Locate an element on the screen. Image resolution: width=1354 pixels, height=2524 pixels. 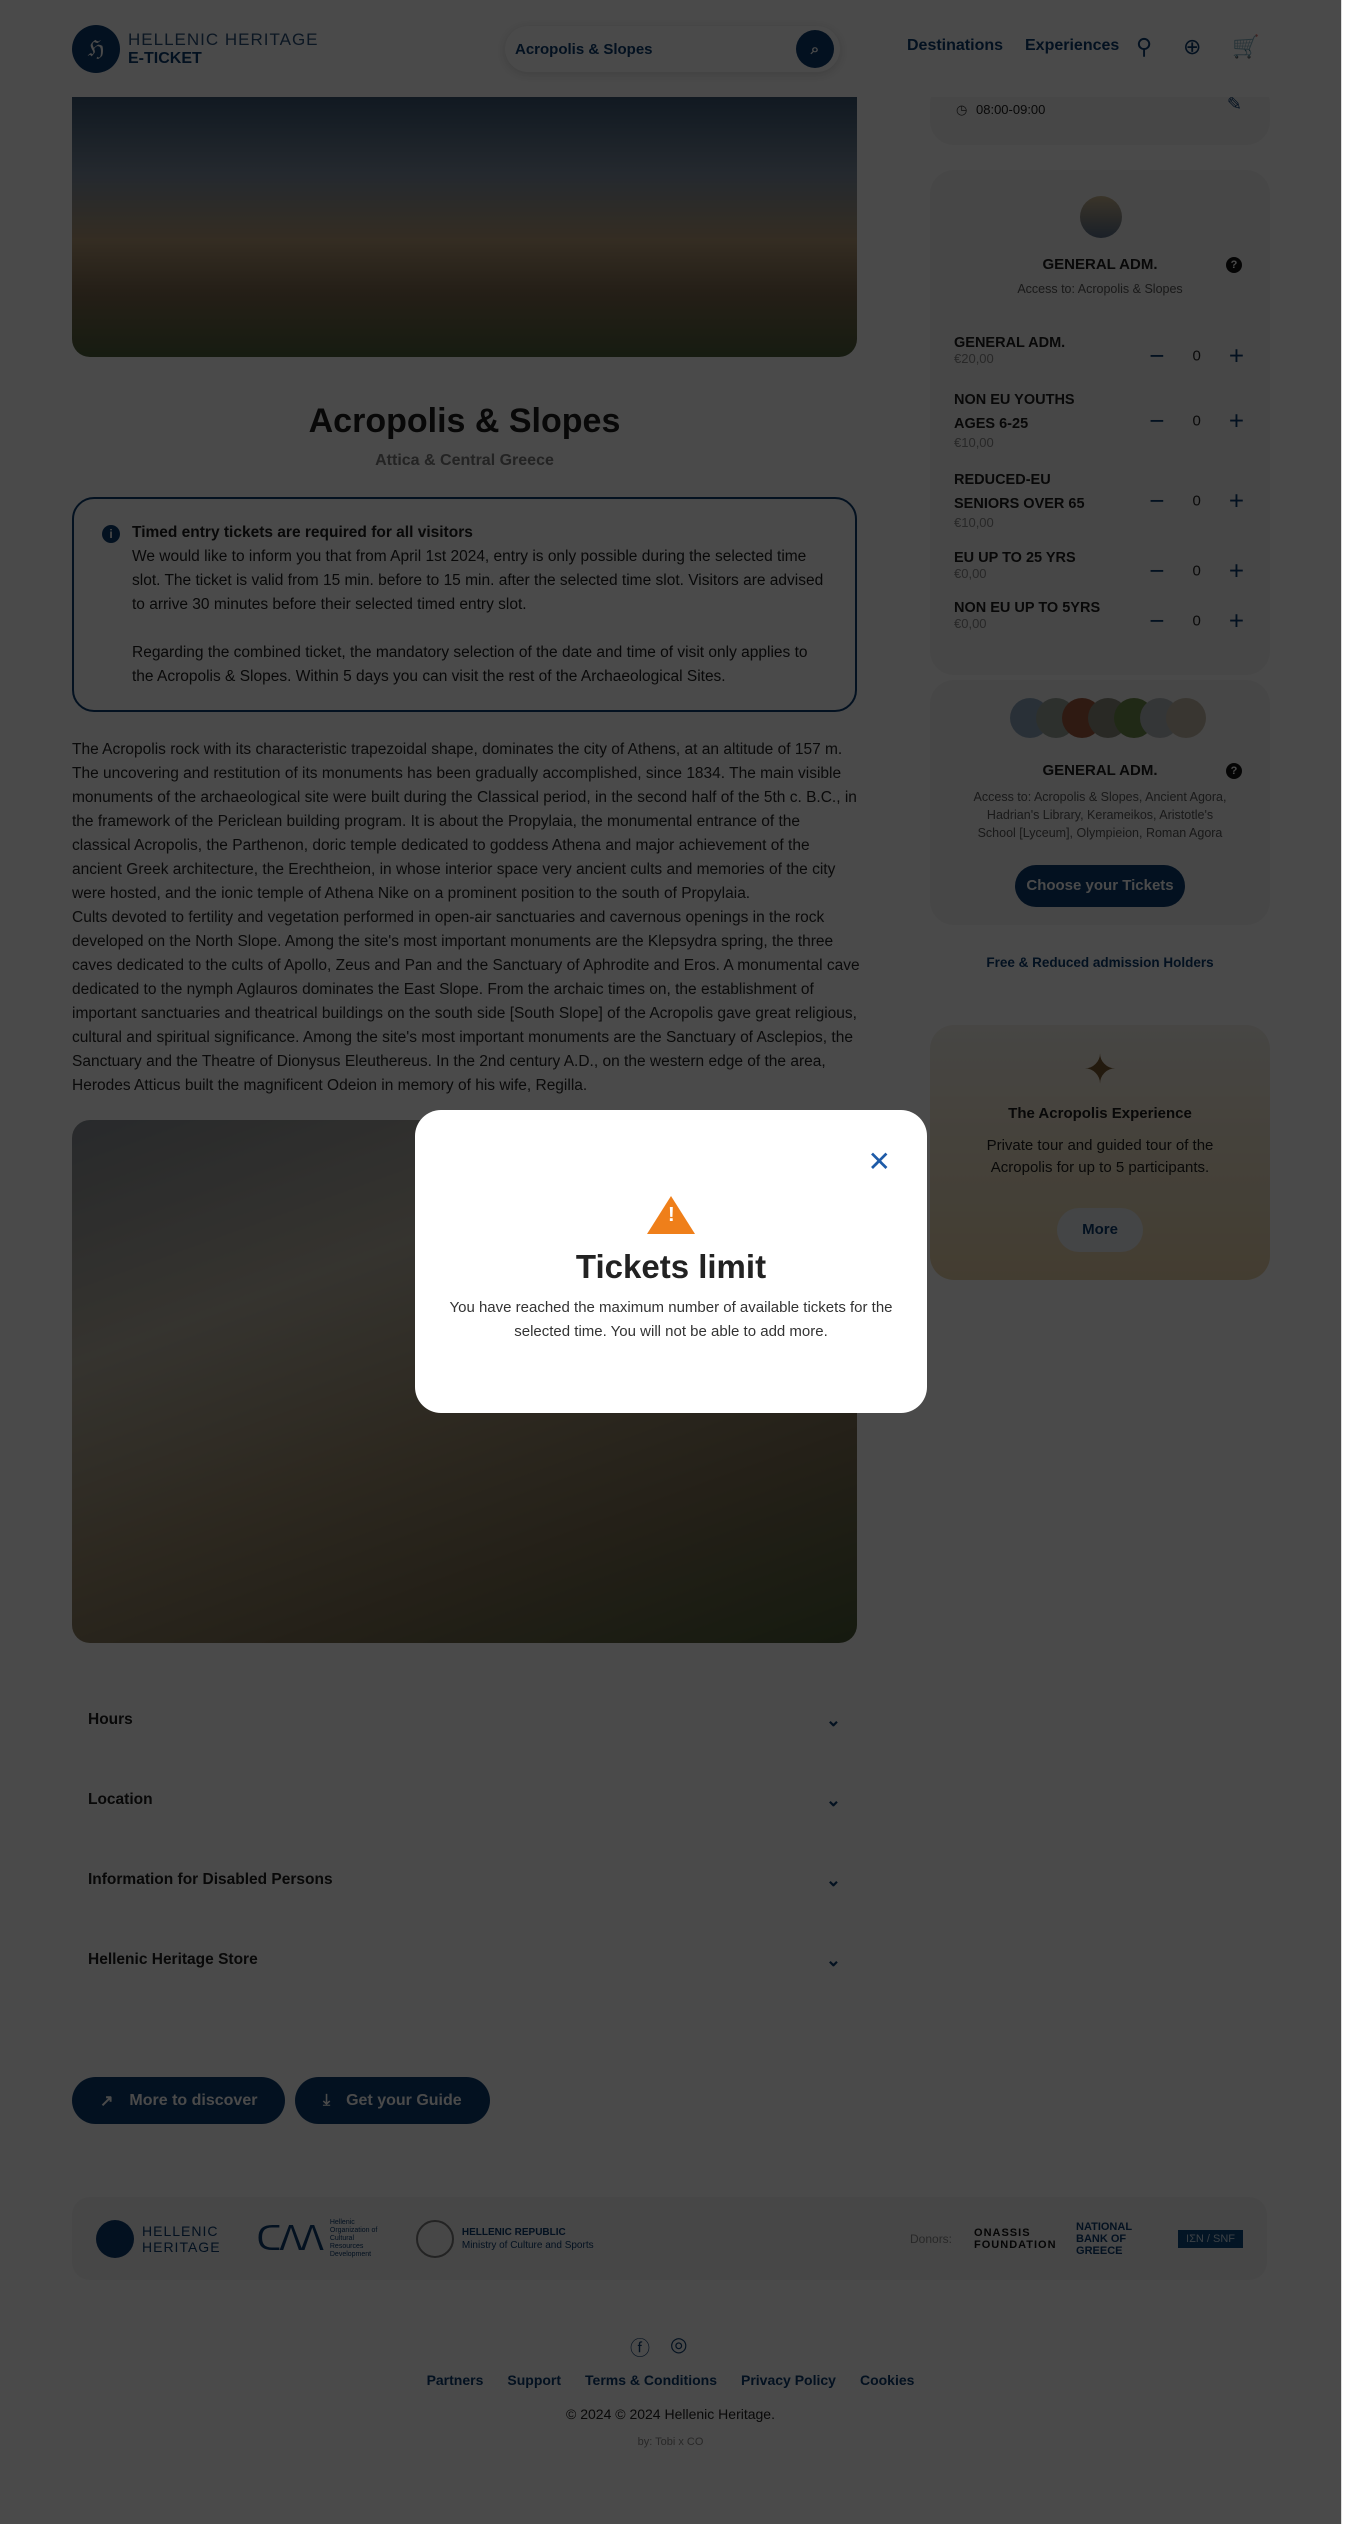
combined-title: GENERAL ADM. is located at coordinates (1100, 770).